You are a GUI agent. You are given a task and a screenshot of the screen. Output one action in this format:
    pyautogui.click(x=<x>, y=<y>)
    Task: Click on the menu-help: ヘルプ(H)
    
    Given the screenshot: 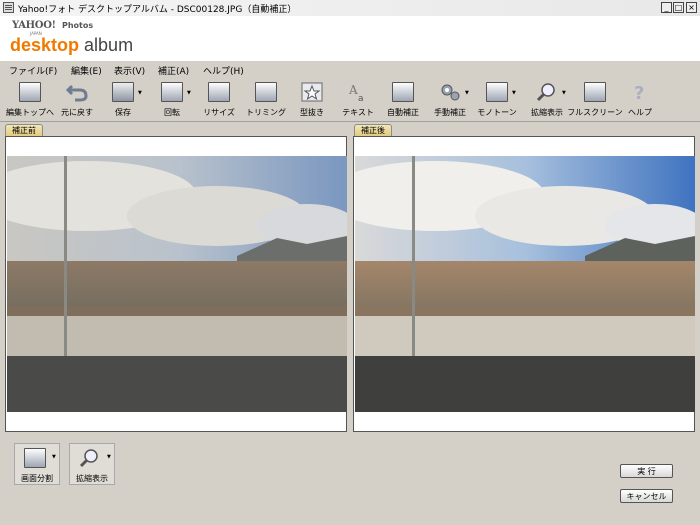 What is the action you would take?
    pyautogui.click(x=223, y=70)
    